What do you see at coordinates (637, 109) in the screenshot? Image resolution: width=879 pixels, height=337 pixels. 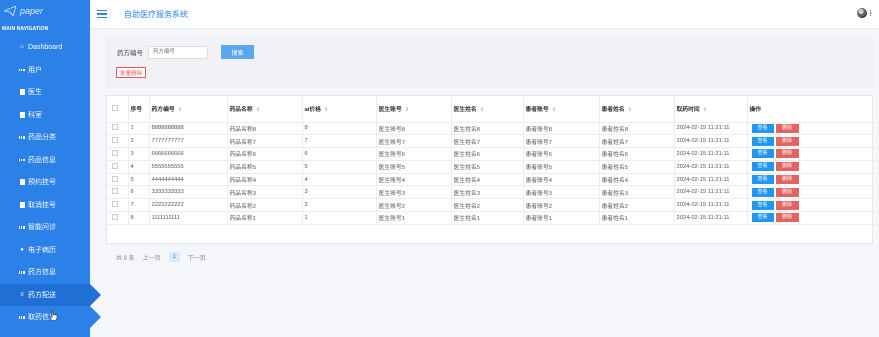 I see `col-header-patient-name: 患者姓名 ⇕` at bounding box center [637, 109].